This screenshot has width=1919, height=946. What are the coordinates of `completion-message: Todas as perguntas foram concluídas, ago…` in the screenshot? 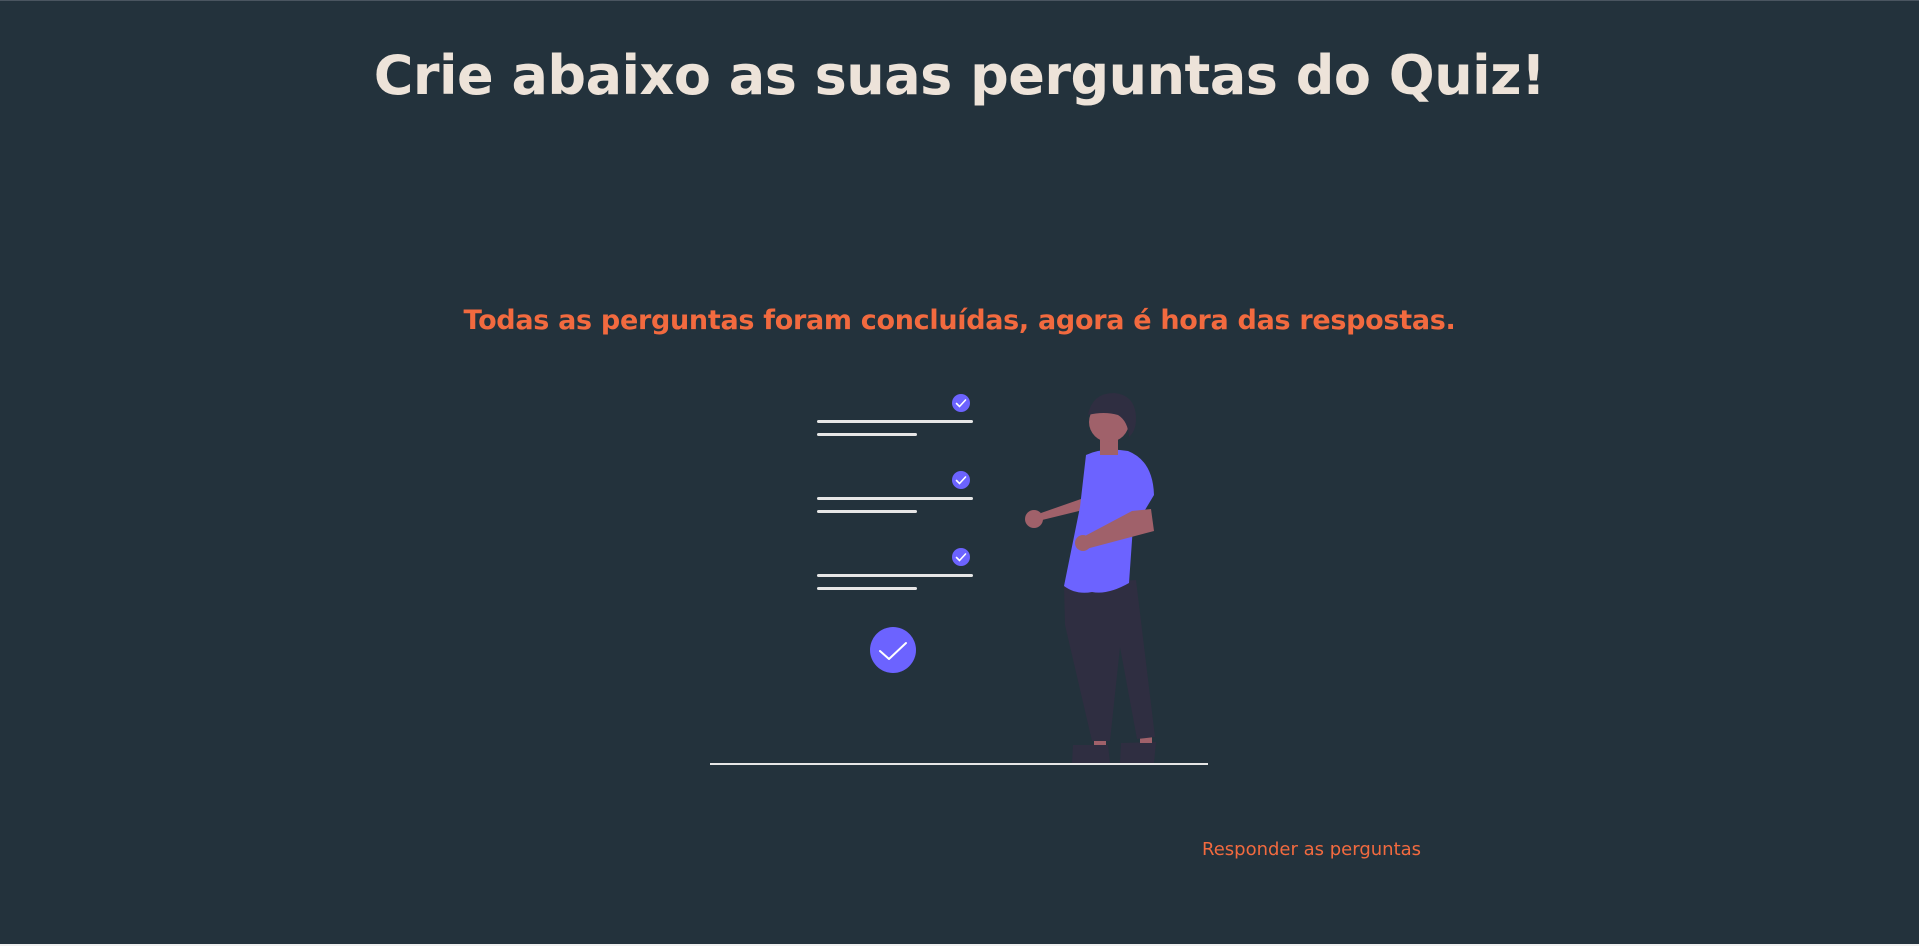 It's located at (959, 320).